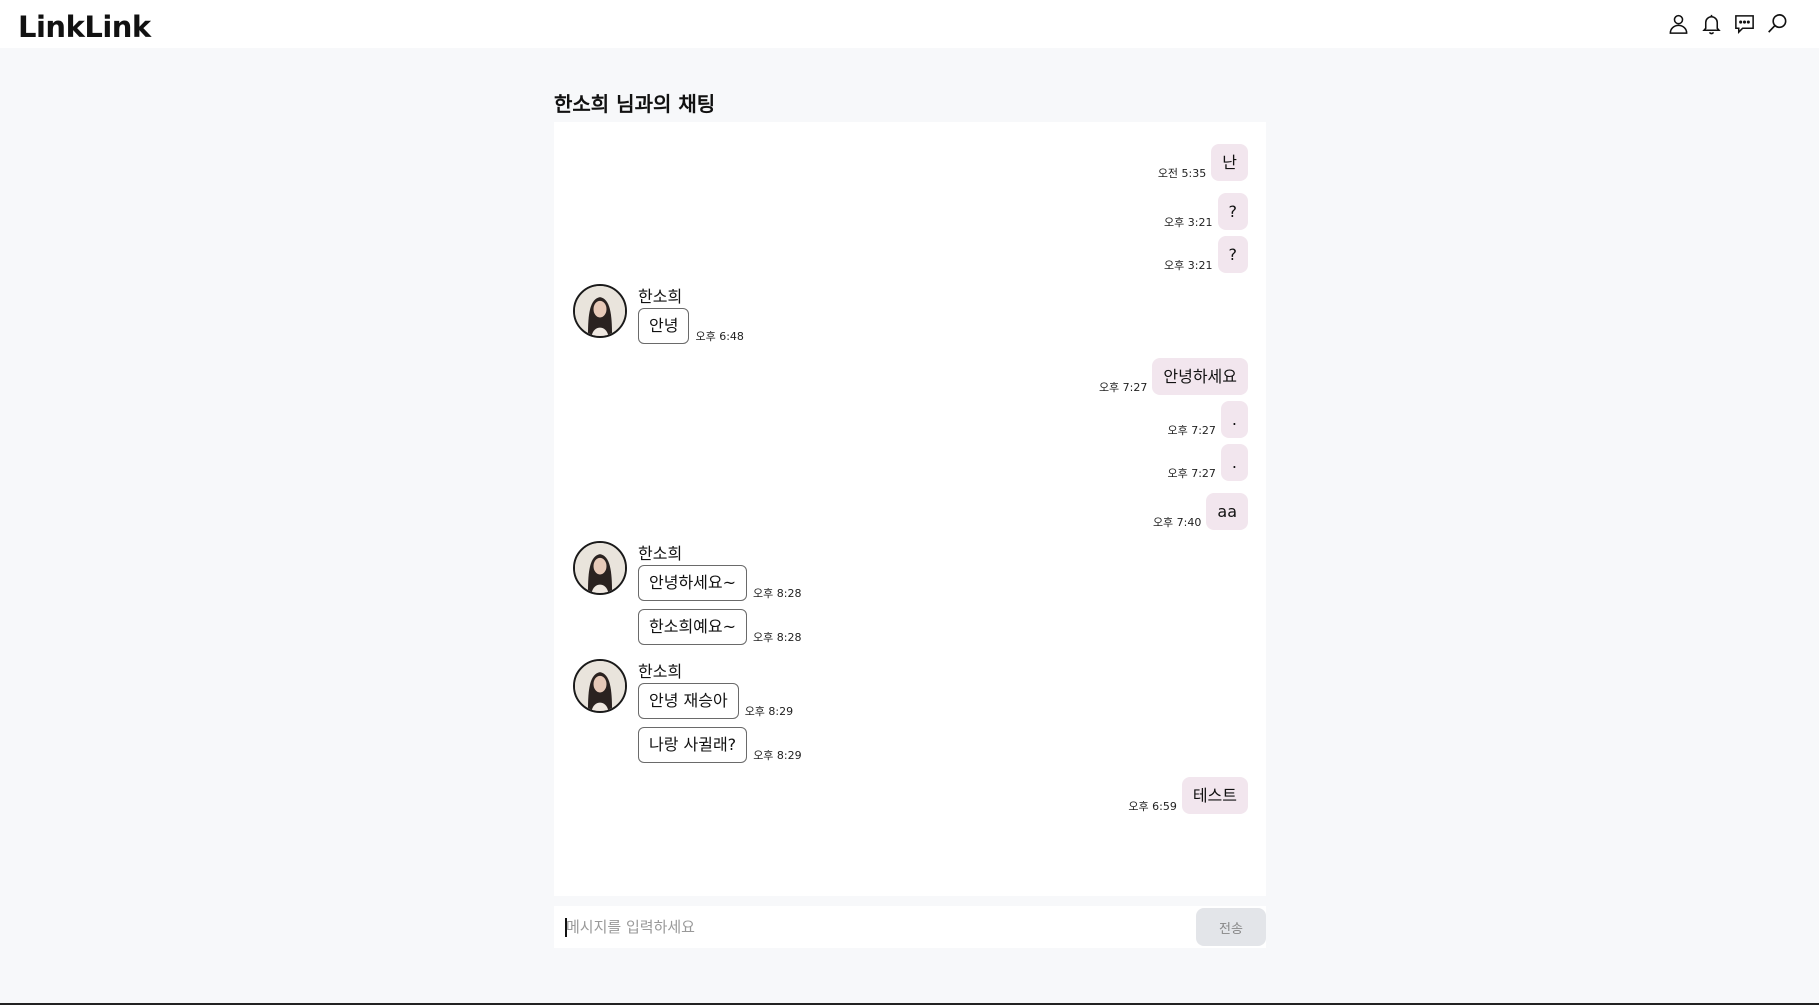 The width and height of the screenshot is (1819, 1005). I want to click on message-time: 오후 7:40, so click(1177, 522).